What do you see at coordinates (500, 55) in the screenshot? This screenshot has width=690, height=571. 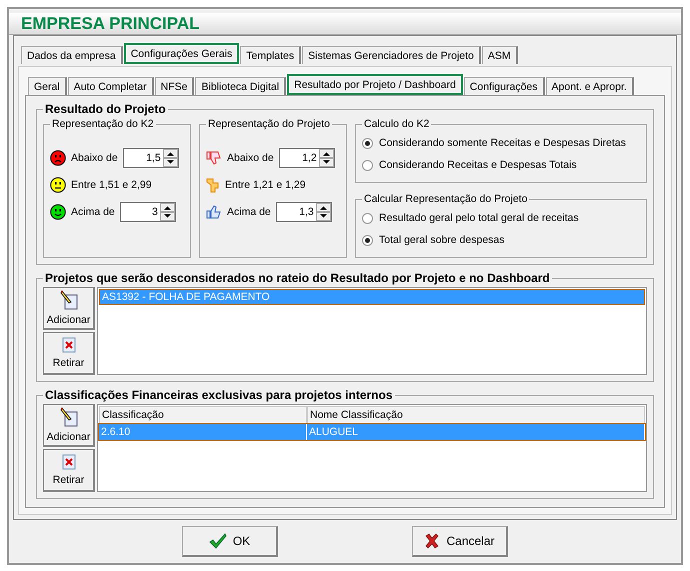 I see `tab: ASM` at bounding box center [500, 55].